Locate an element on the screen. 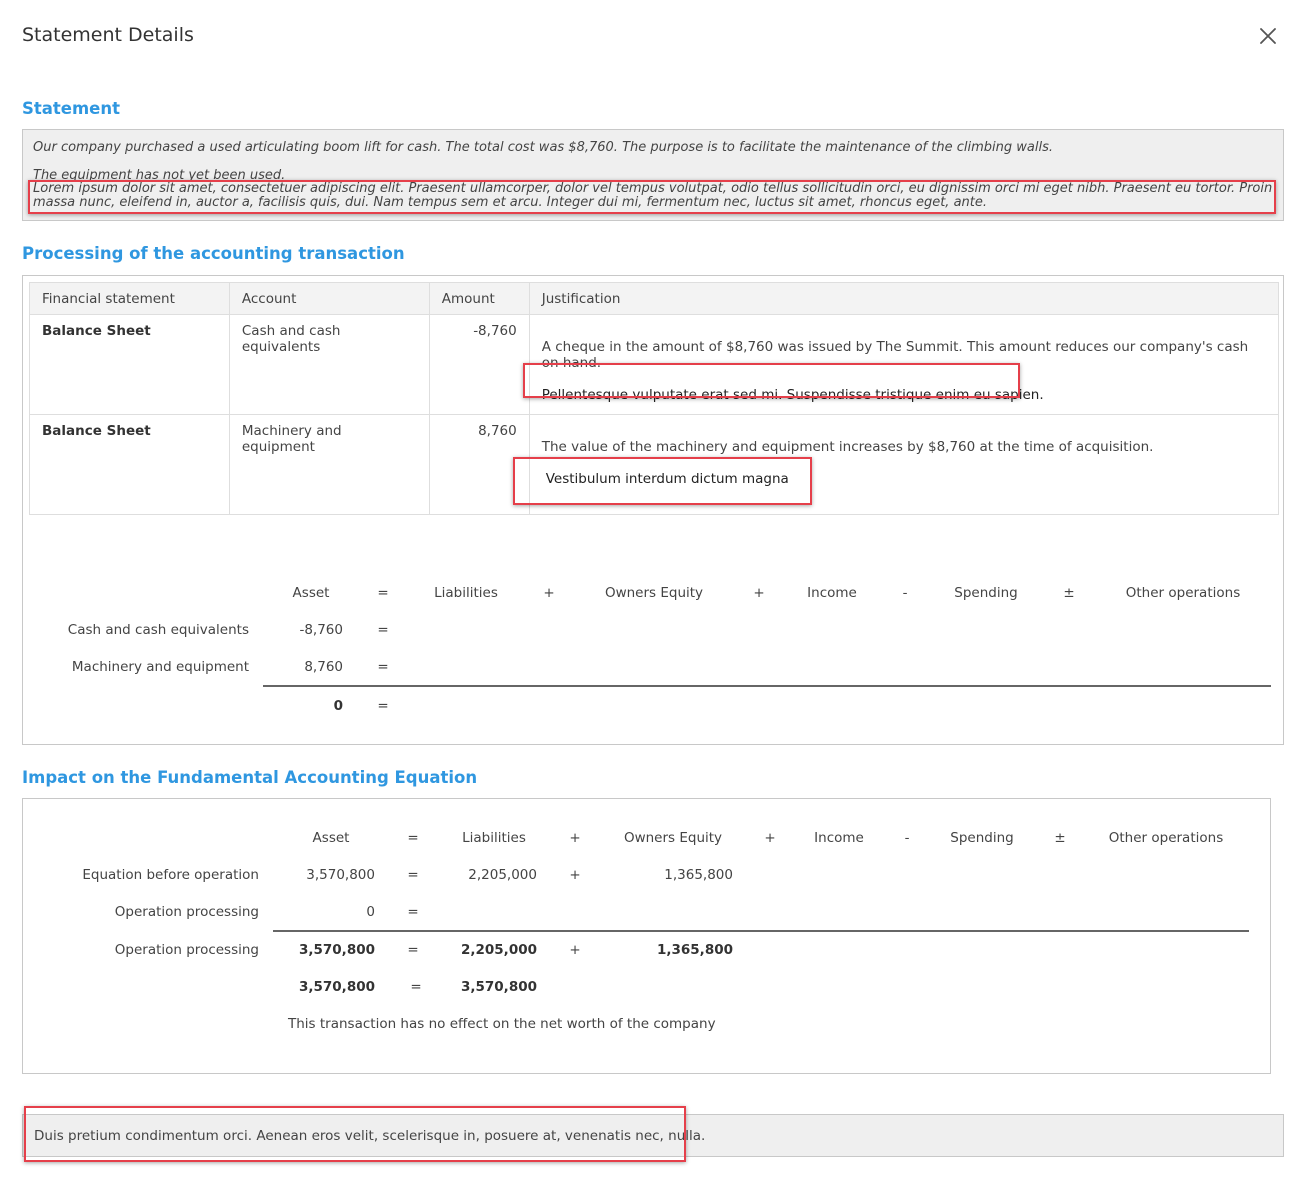 The width and height of the screenshot is (1294, 1181). row-label: Cash and cash equivalents is located at coordinates (158, 630).